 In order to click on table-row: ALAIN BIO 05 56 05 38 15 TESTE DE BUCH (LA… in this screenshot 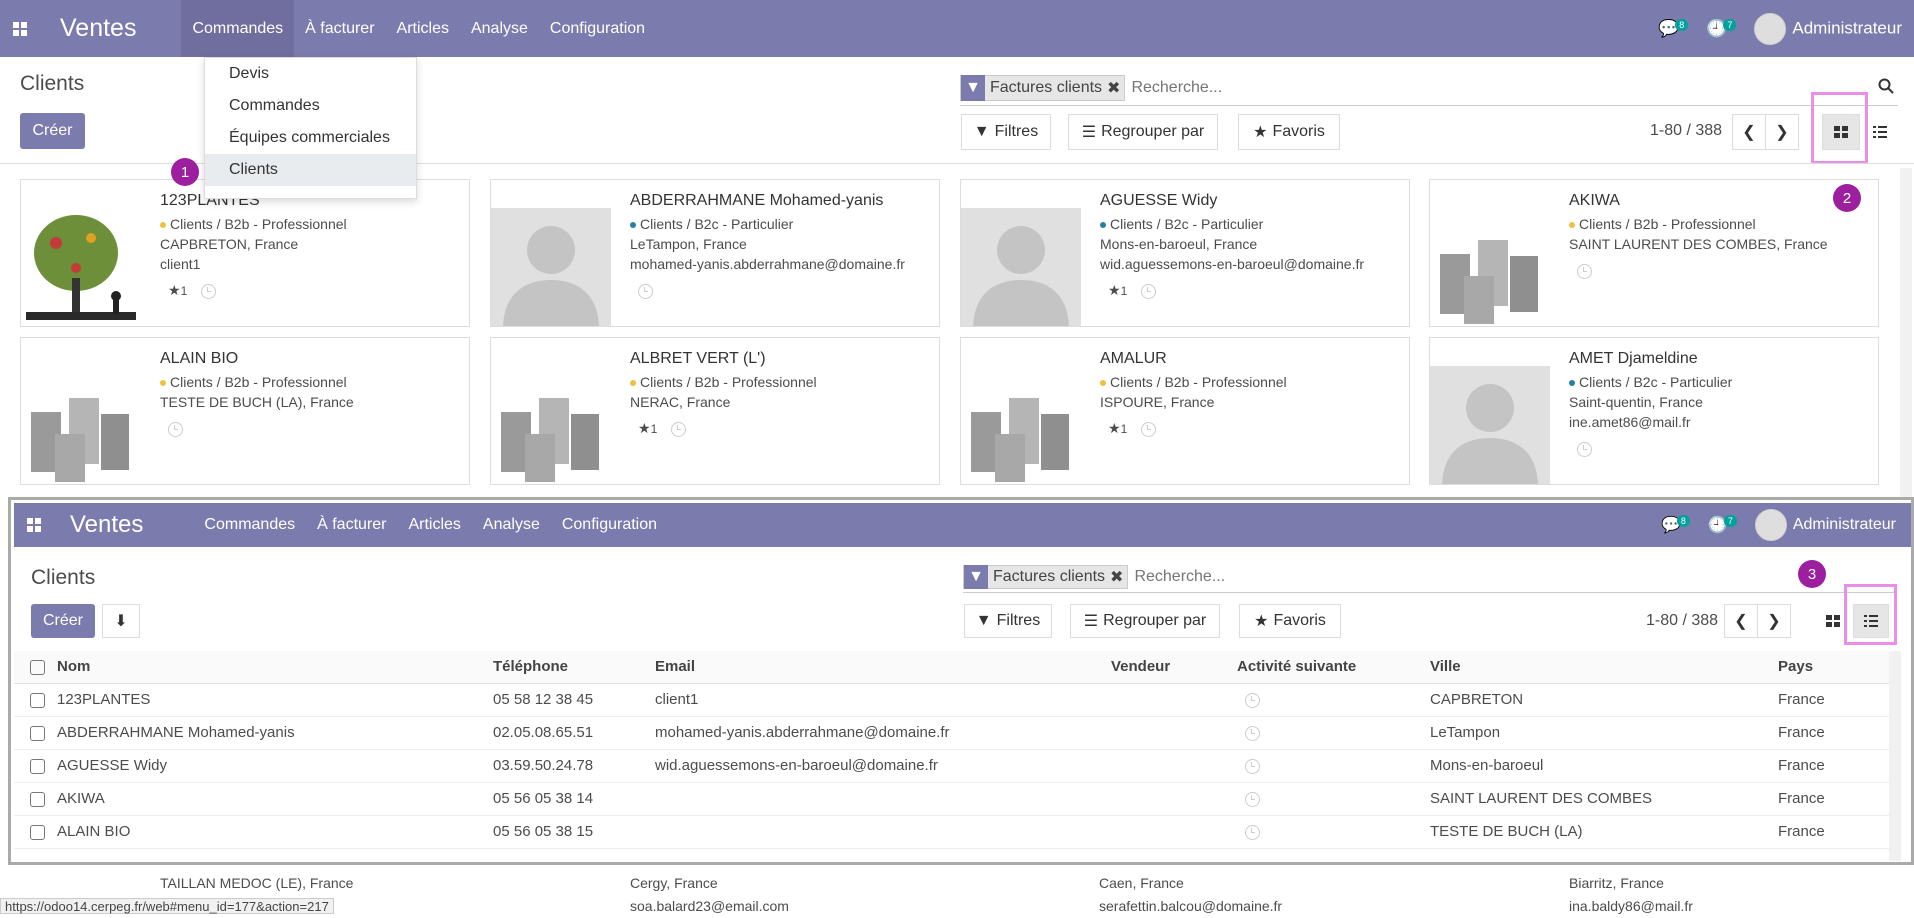, I will do `click(951, 832)`.